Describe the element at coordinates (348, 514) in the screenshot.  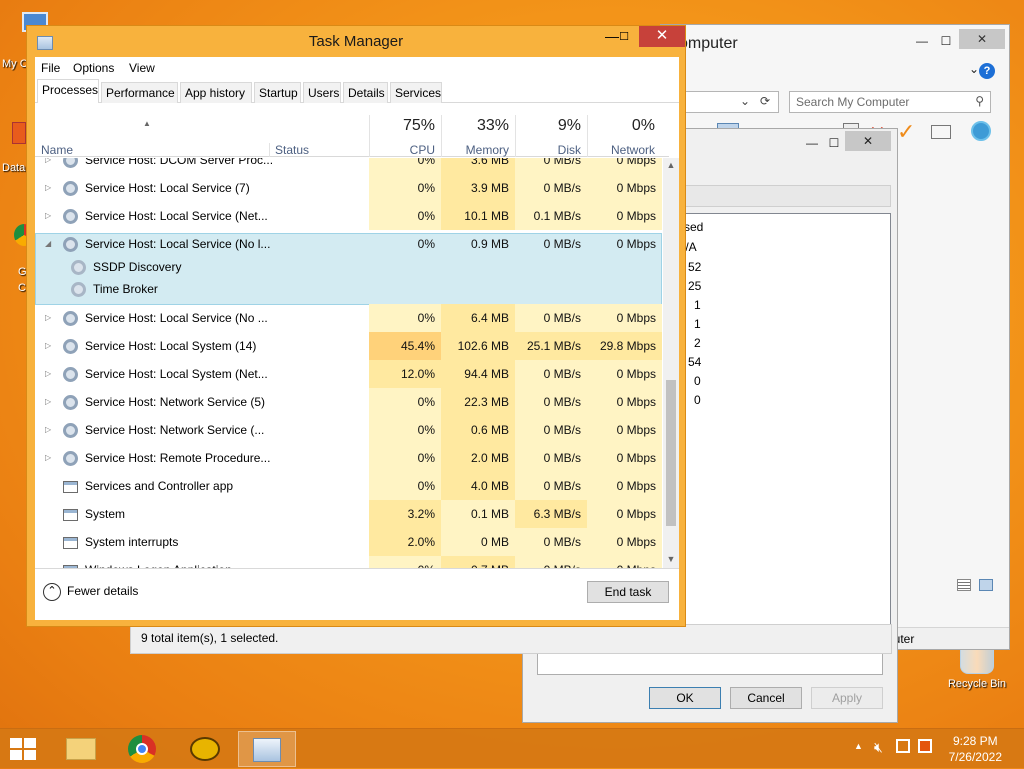
I see `table-row: System 3.2% 0.1 MB 6.3 MB/s 0 Mbps` at that location.